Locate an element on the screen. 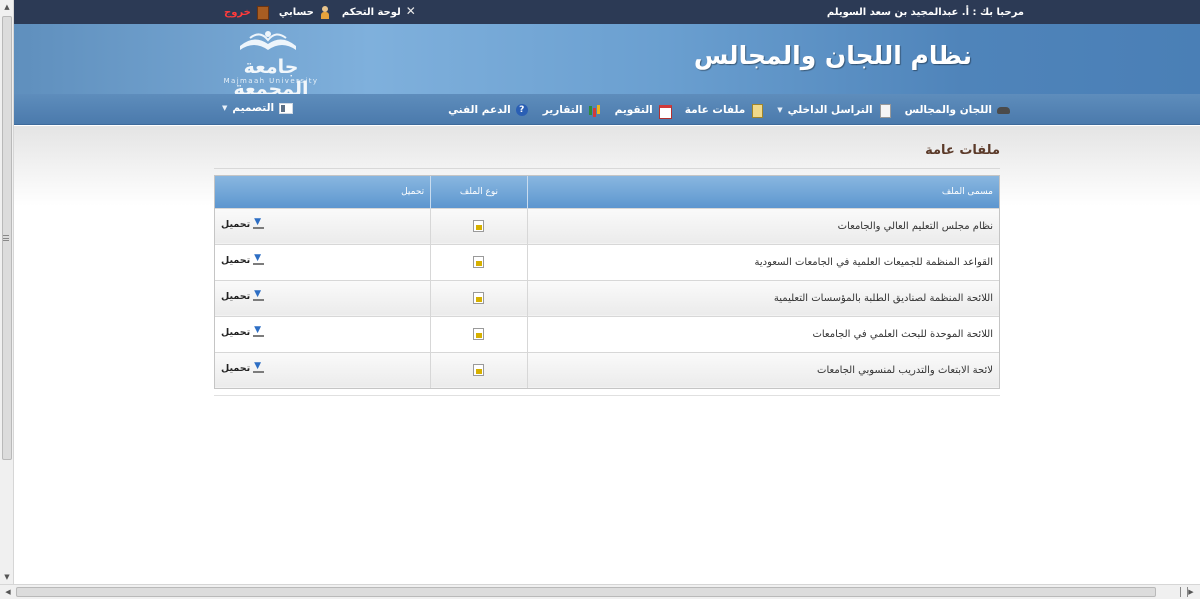  logout-link: خروج is located at coordinates (246, 12).